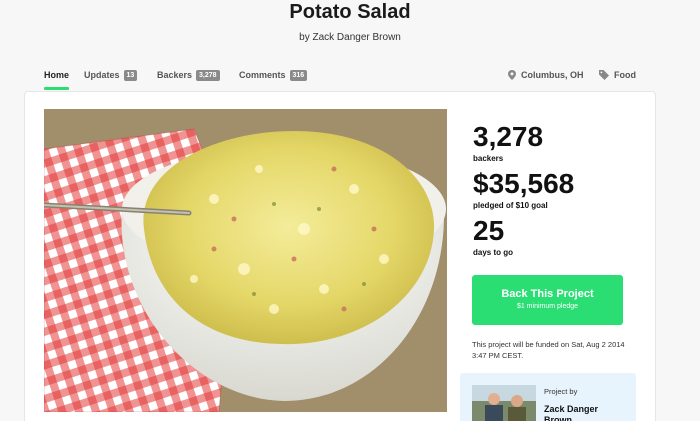  Describe the element at coordinates (350, 37) in the screenshot. I see `project-byline: by Zack Danger Brown` at that location.